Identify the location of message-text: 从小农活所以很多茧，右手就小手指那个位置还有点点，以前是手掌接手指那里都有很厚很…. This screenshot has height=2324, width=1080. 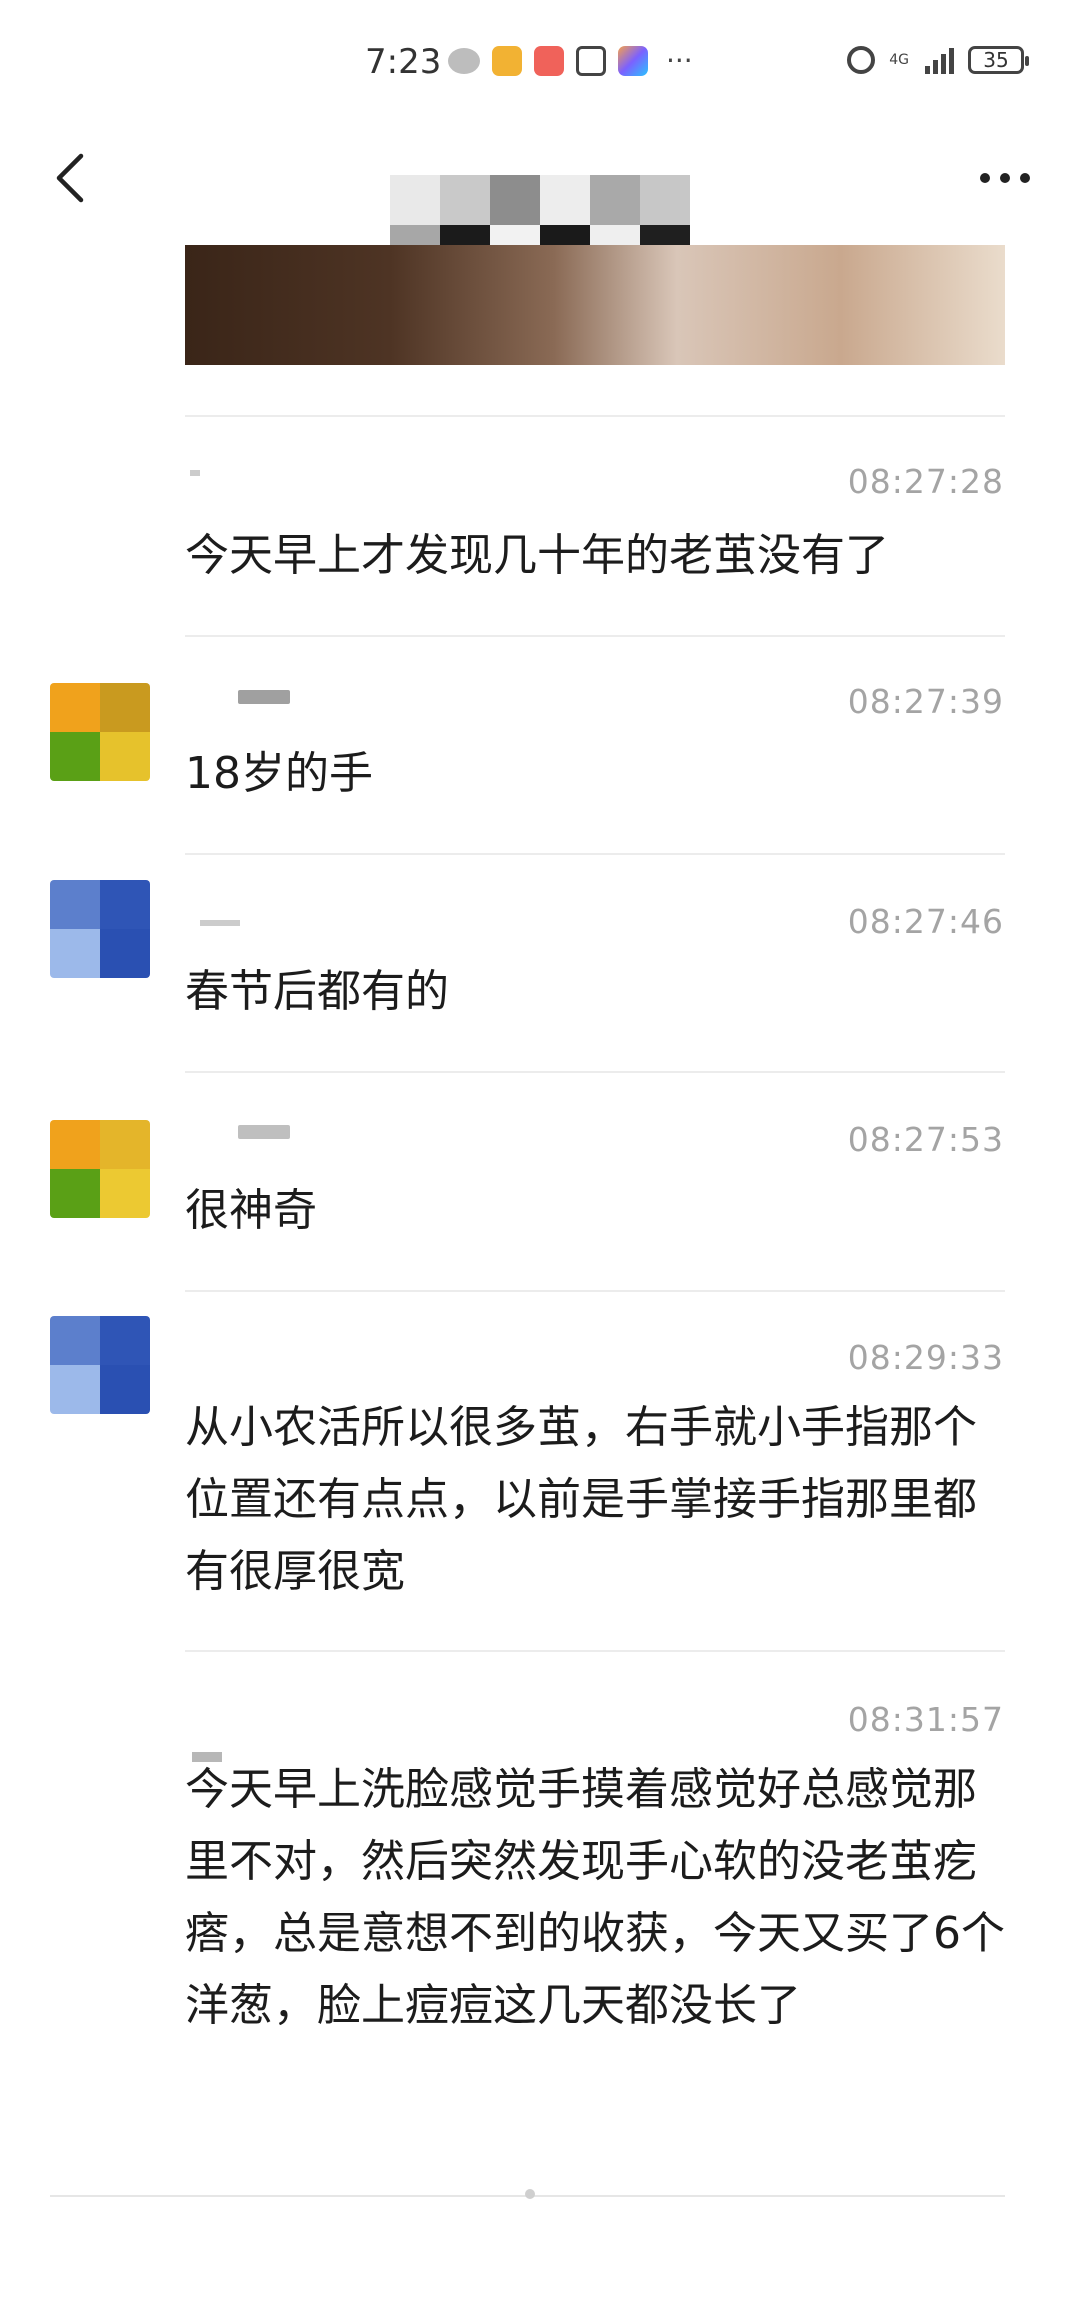
(581, 1499).